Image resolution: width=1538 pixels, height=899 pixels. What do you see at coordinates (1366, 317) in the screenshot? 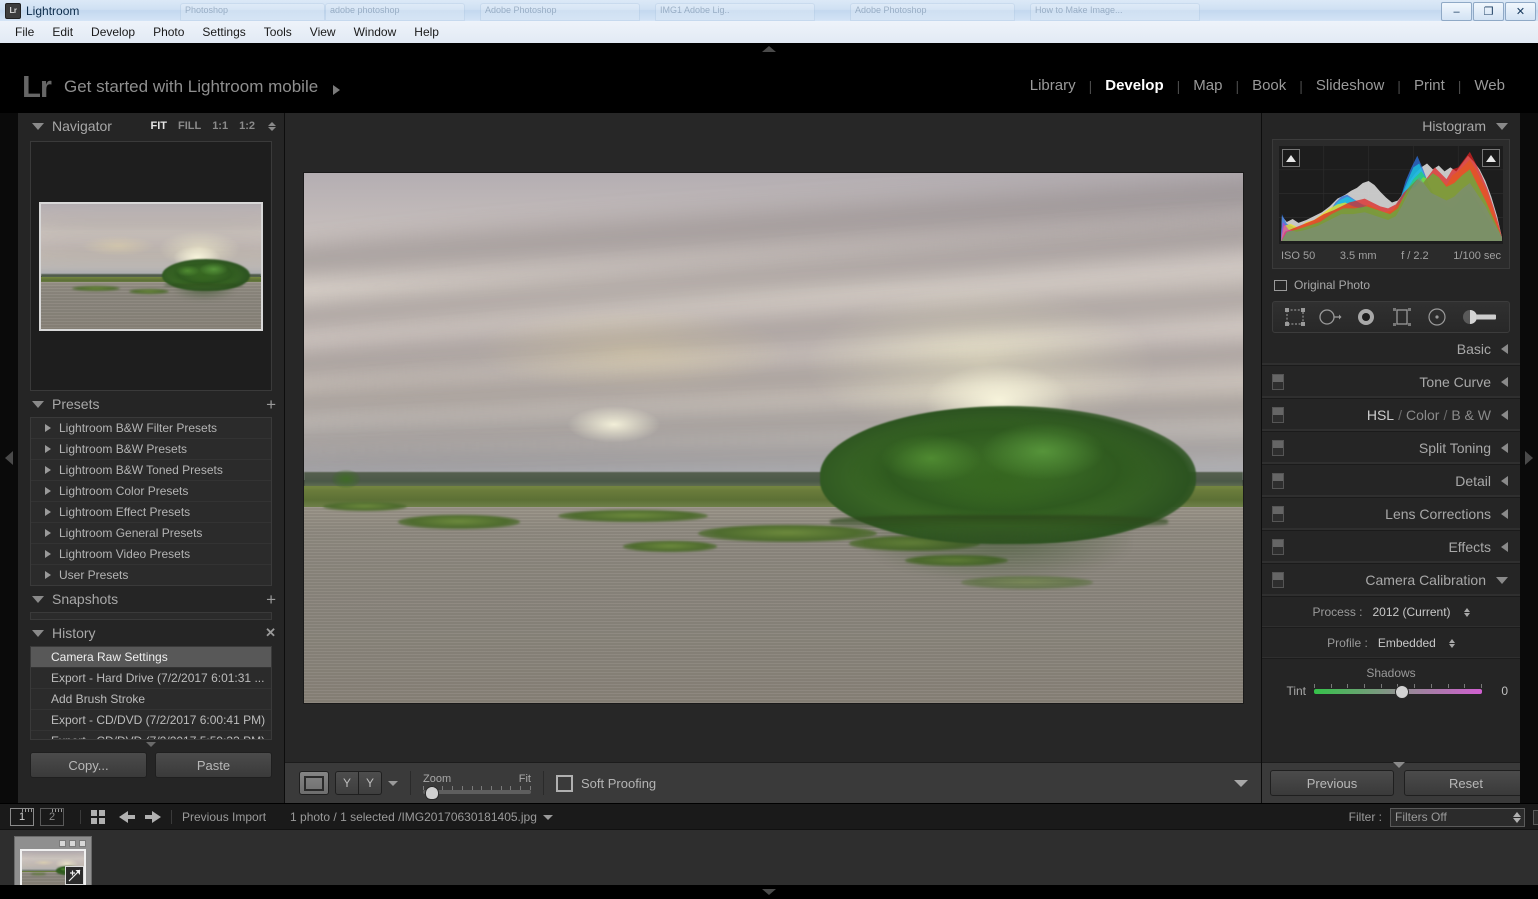
I see `red-eye-correction-icon` at bounding box center [1366, 317].